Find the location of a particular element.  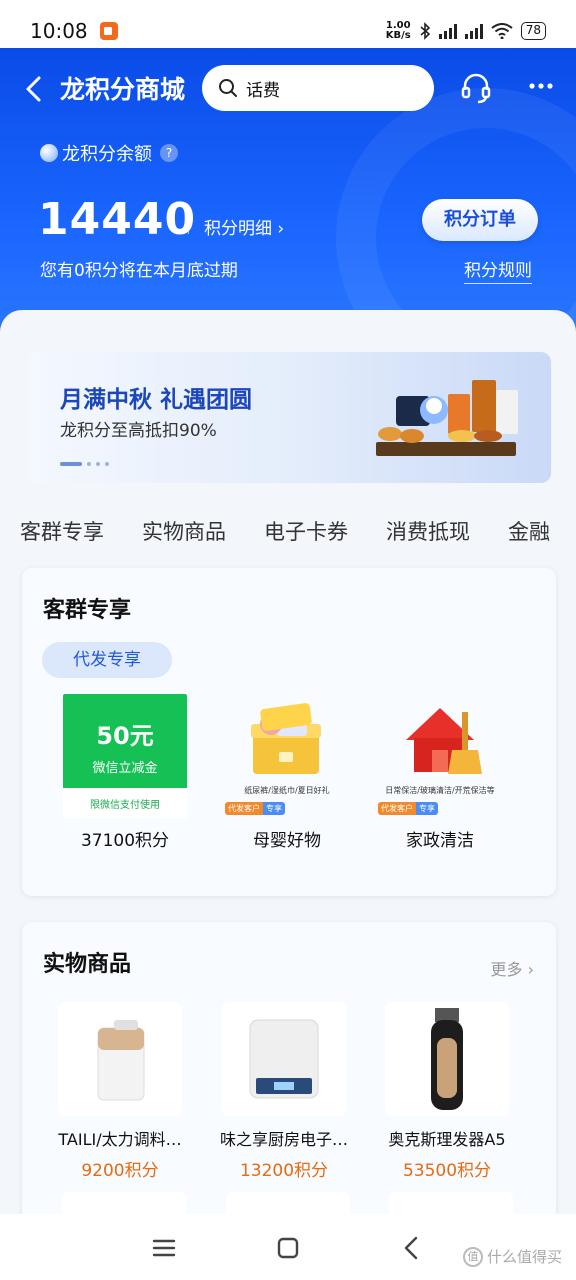

coin-icon is located at coordinates (49, 153).